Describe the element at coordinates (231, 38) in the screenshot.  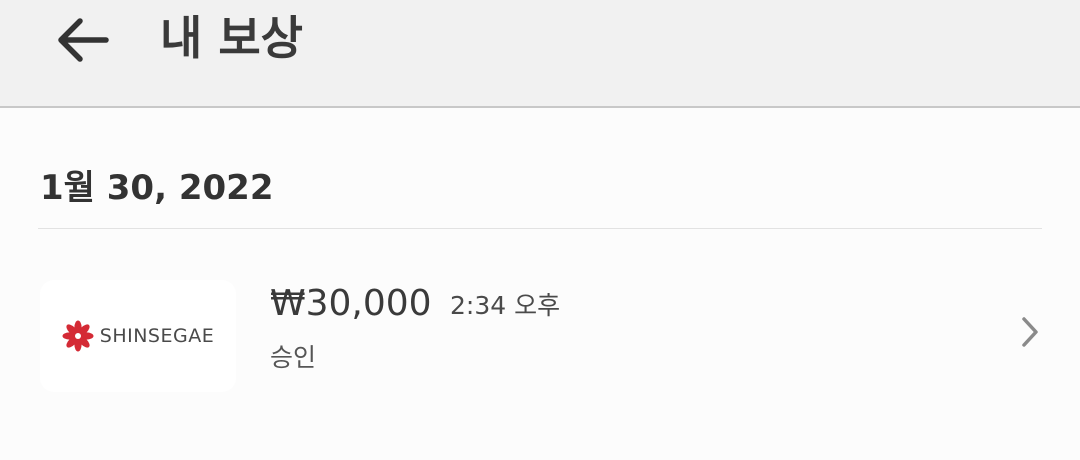
I see `page-title: 내 보상` at that location.